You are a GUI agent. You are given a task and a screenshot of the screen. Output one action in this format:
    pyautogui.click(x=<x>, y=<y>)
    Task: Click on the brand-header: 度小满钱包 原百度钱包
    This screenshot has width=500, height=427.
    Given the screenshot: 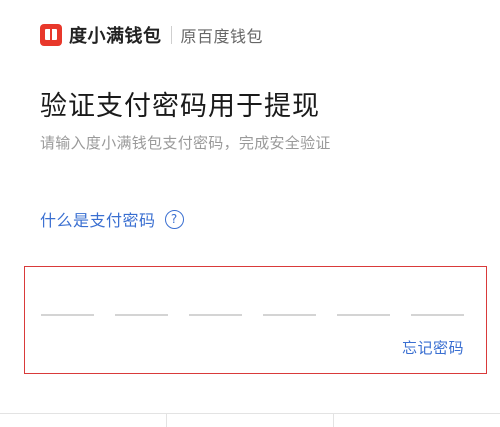 What is the action you would take?
    pyautogui.click(x=151, y=35)
    